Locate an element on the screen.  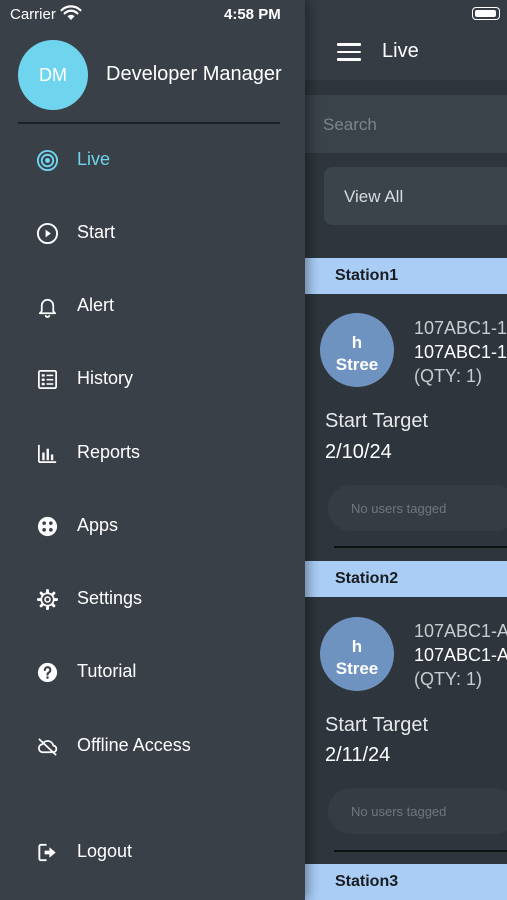
bar-chart-icon is located at coordinates (47, 453).